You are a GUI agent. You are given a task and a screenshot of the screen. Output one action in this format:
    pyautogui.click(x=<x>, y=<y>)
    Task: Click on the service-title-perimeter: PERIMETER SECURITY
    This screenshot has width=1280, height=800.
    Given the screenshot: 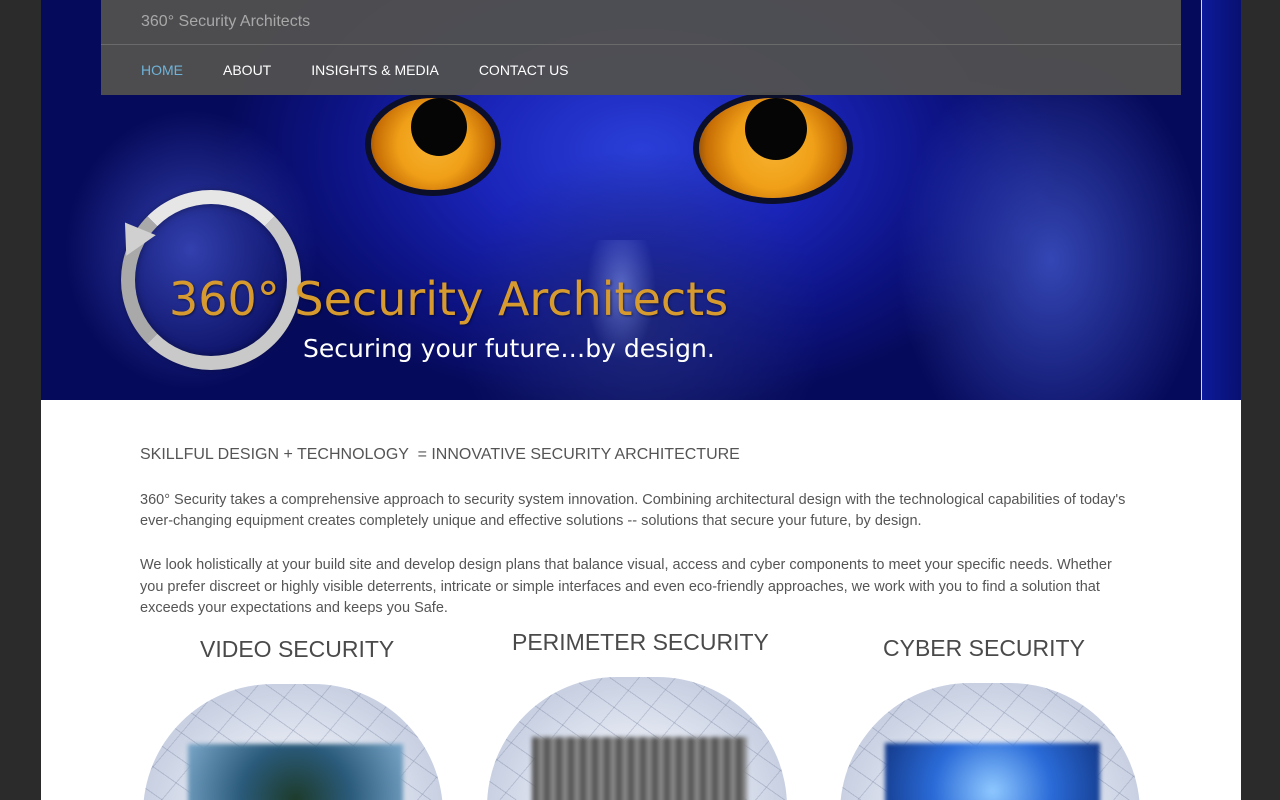 What is the action you would take?
    pyautogui.click(x=640, y=642)
    